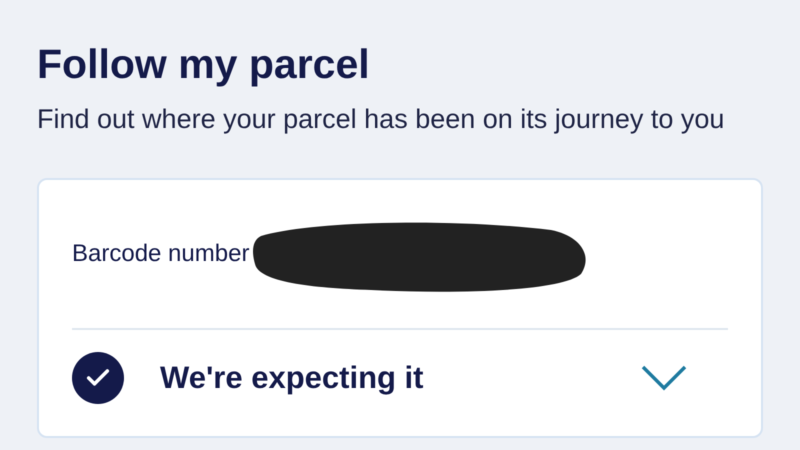 Image resolution: width=800 pixels, height=450 pixels. I want to click on status-label: We're expecting it, so click(292, 377).